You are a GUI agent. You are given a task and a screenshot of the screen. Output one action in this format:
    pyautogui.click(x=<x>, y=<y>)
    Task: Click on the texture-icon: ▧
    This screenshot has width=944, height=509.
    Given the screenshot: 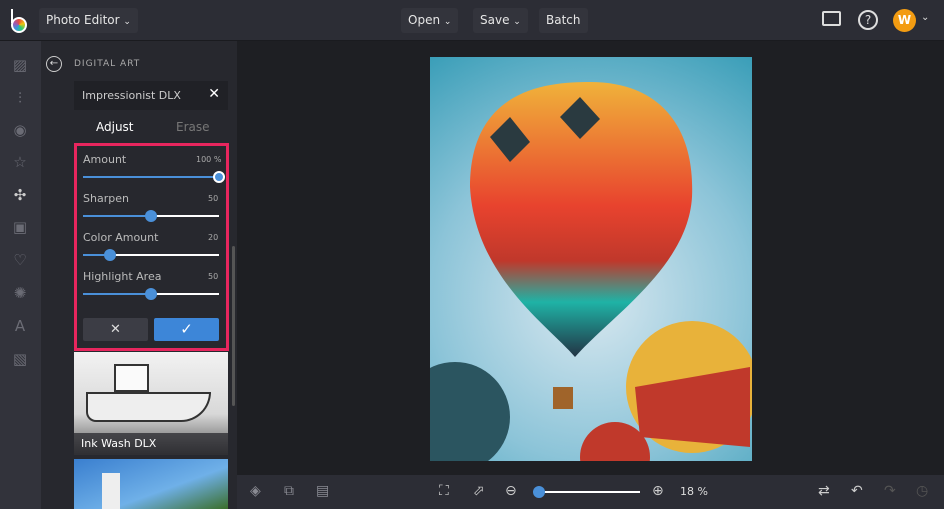 What is the action you would take?
    pyautogui.click(x=20, y=359)
    